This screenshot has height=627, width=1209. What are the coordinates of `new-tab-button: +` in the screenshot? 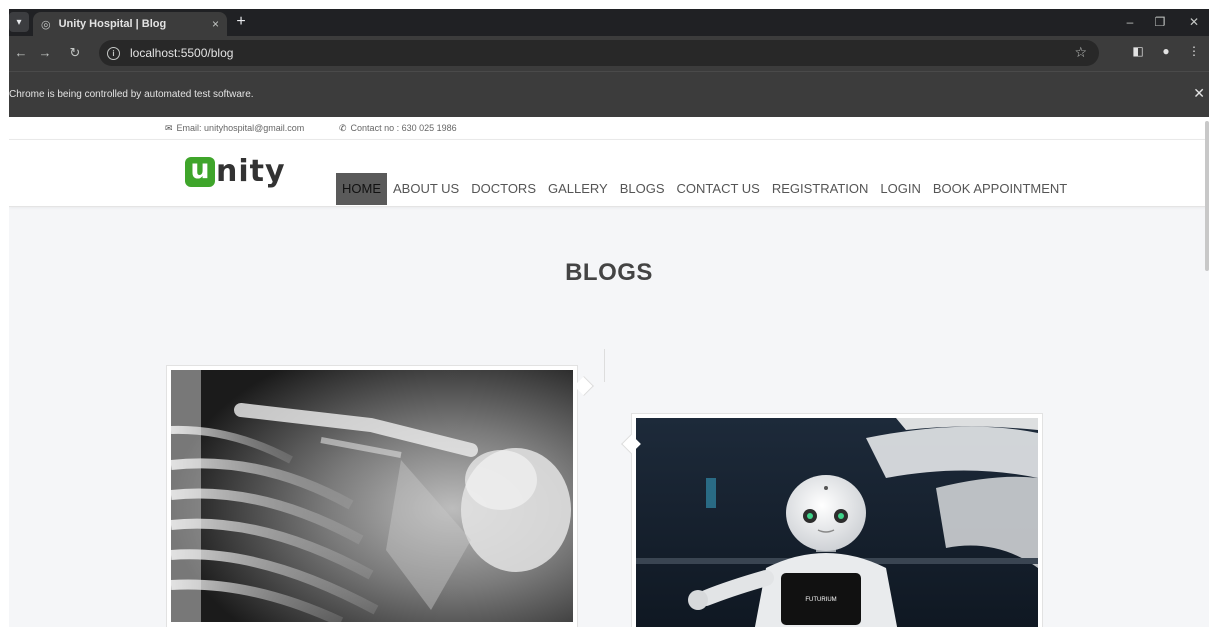 It's located at (241, 22).